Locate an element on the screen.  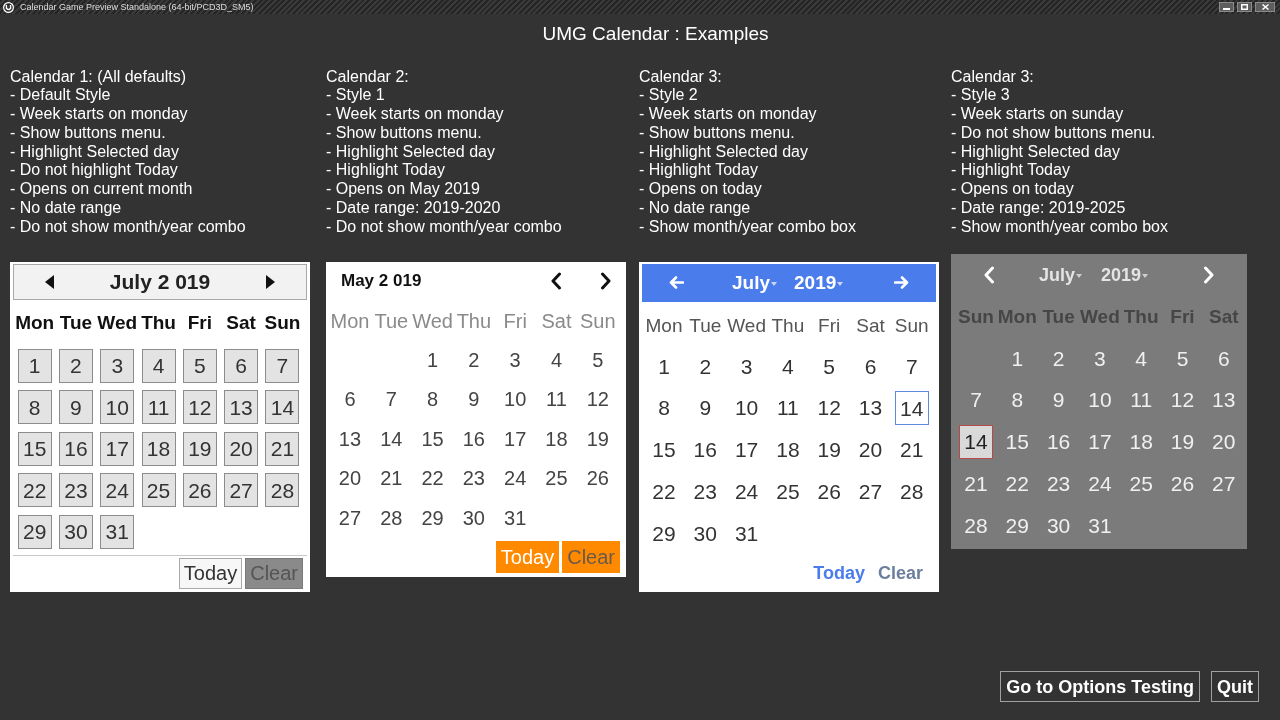
maximize-button is located at coordinates (1244, 7).